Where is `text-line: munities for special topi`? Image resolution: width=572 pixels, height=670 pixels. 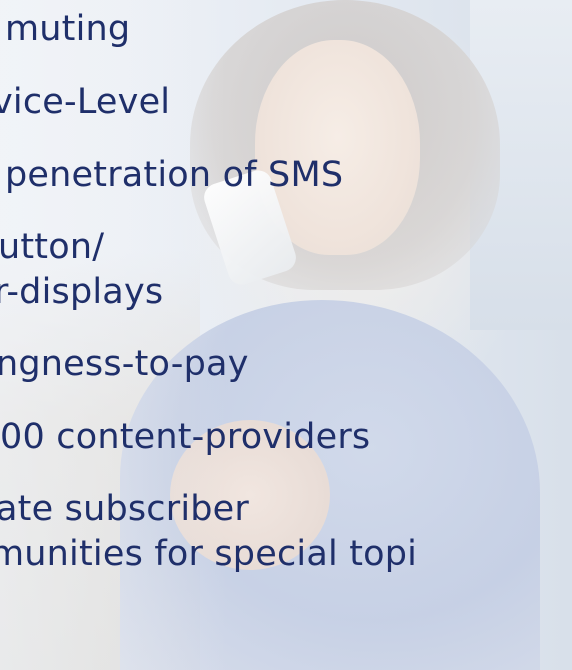 text-line: munities for special topi is located at coordinates (209, 554).